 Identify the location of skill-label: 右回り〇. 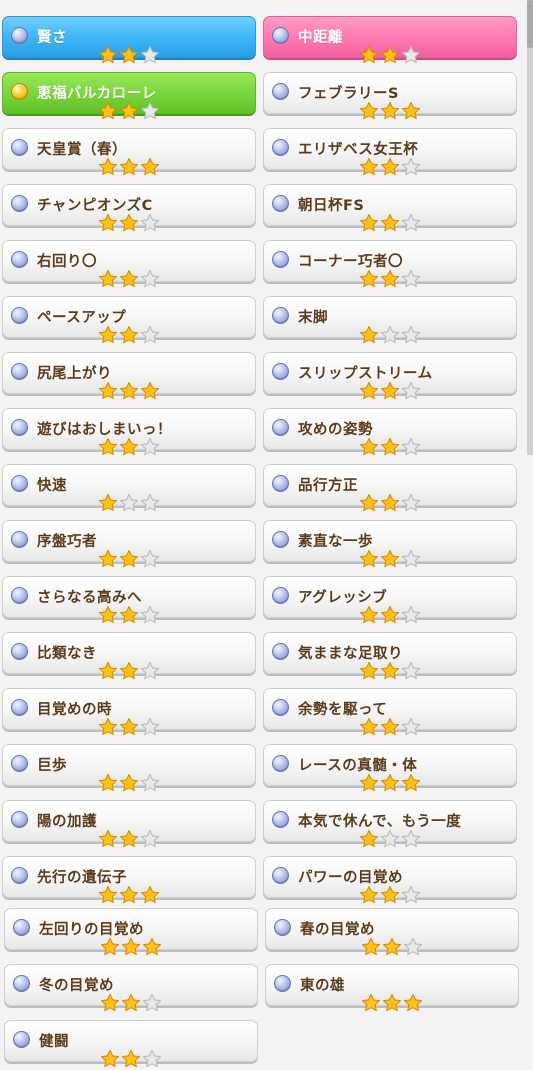
(67, 262).